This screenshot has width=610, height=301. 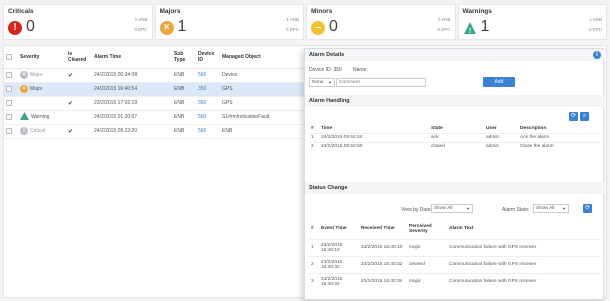 What do you see at coordinates (15, 28) in the screenshot?
I see `exclamation-icon: !` at bounding box center [15, 28].